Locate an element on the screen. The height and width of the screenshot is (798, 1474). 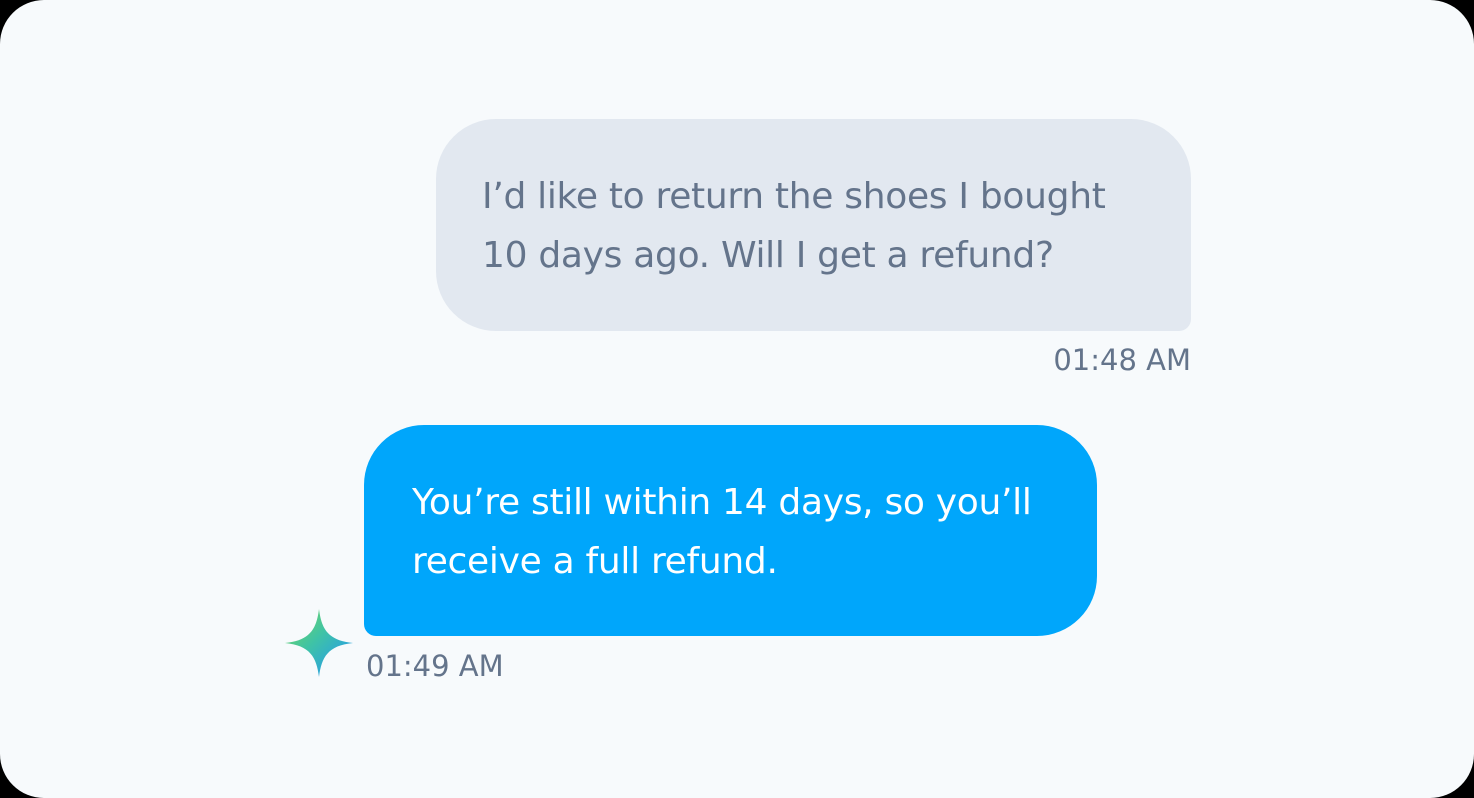
user-message-timestamp: 01:48 AM is located at coordinates (1122, 360).